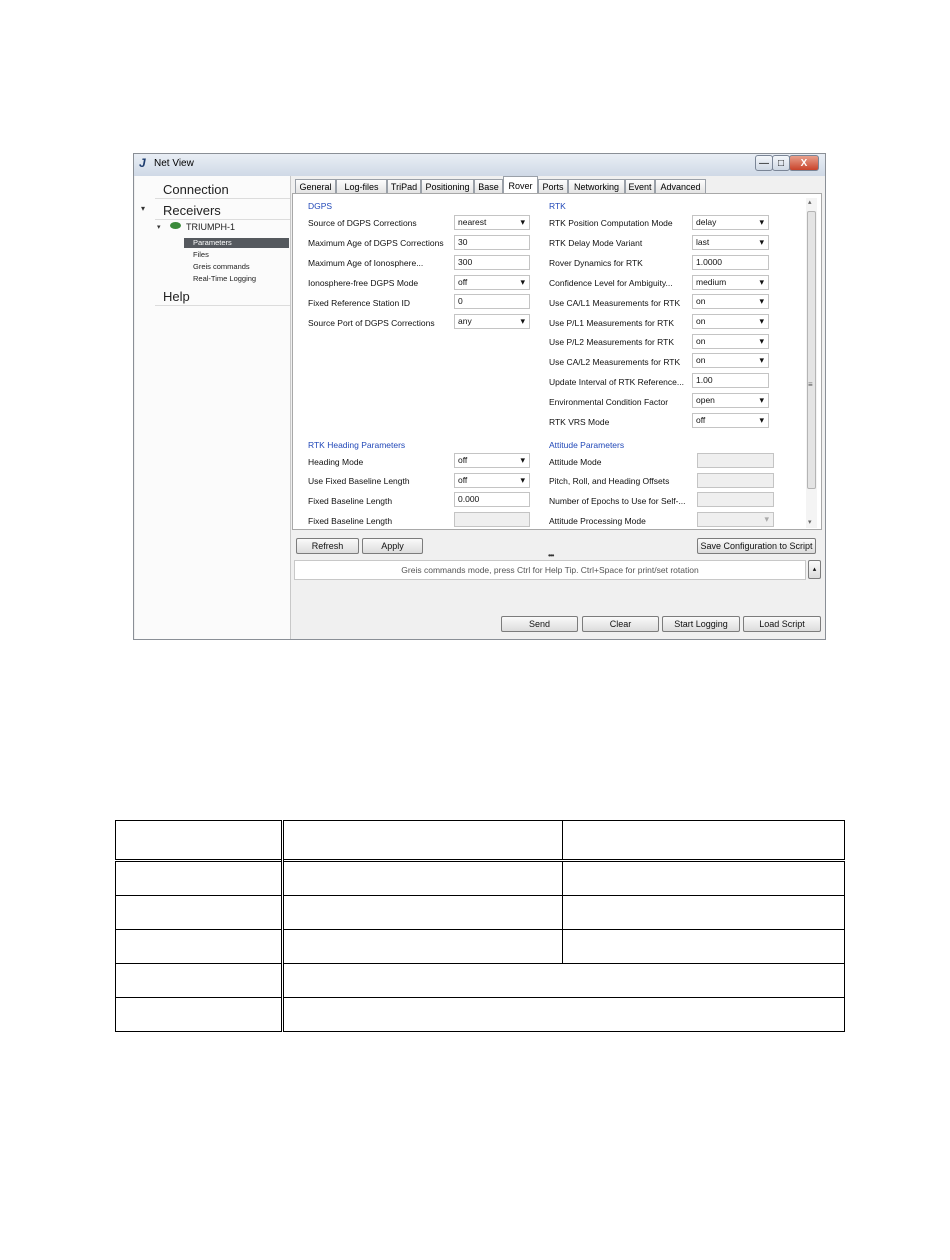  Describe the element at coordinates (579, 422) in the screenshot. I see `rtk-vrs-mode-label: RTK VRS Mode` at that location.